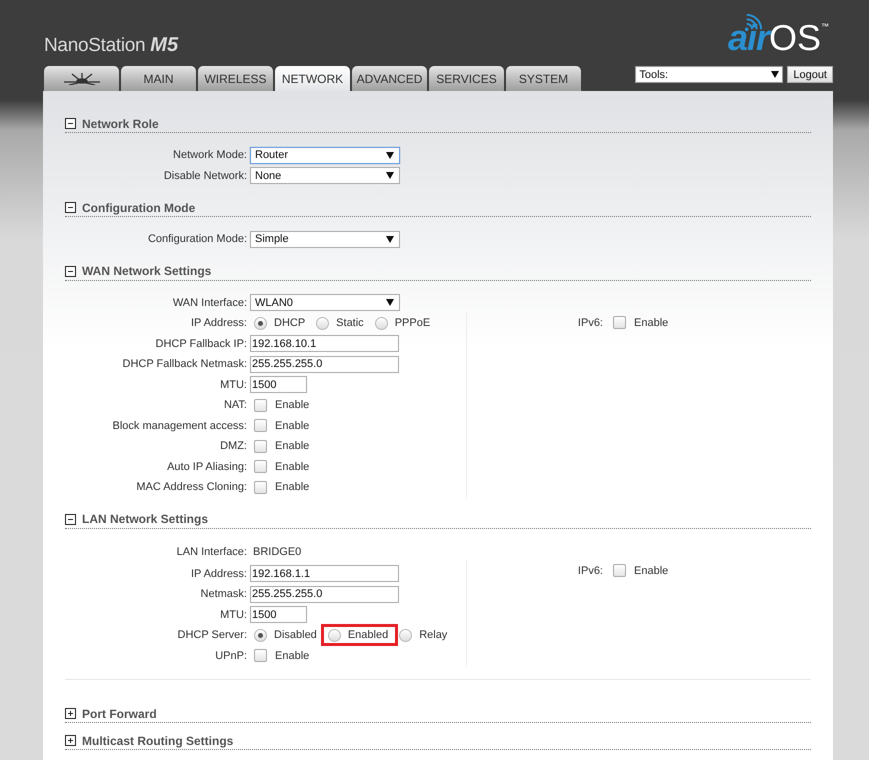  What do you see at coordinates (543, 78) in the screenshot?
I see `nav-tab: SYSTEM` at bounding box center [543, 78].